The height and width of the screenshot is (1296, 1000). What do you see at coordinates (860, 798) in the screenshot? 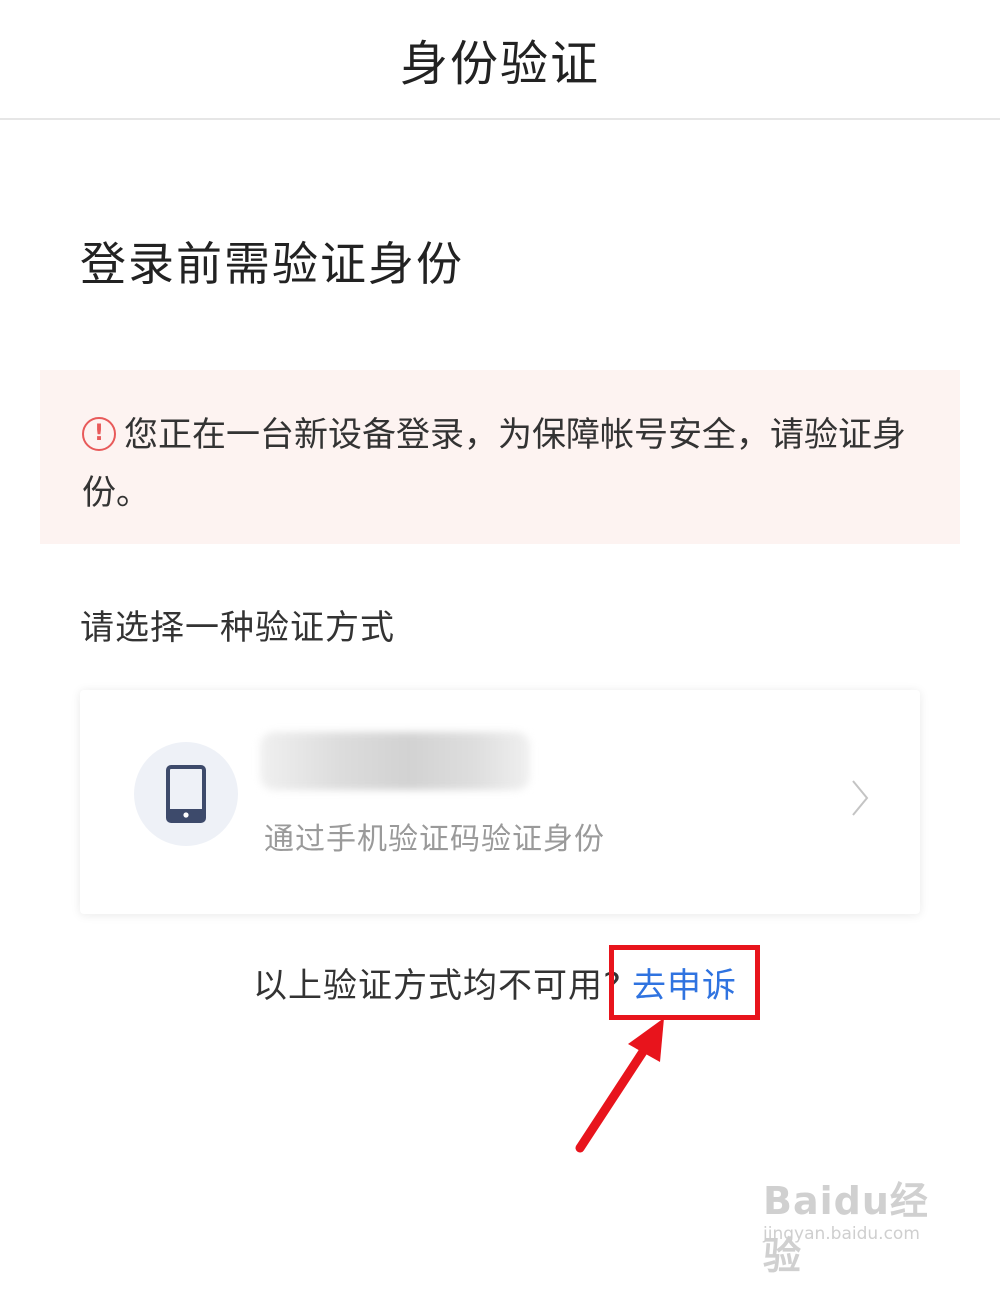
I see `chevron-right-icon` at bounding box center [860, 798].